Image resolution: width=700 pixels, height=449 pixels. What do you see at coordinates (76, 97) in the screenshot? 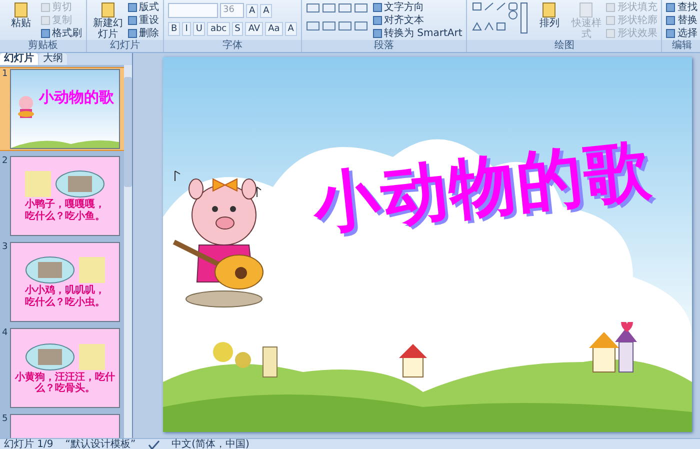
I see `thumbnail-title: 小动物的歌` at bounding box center [76, 97].